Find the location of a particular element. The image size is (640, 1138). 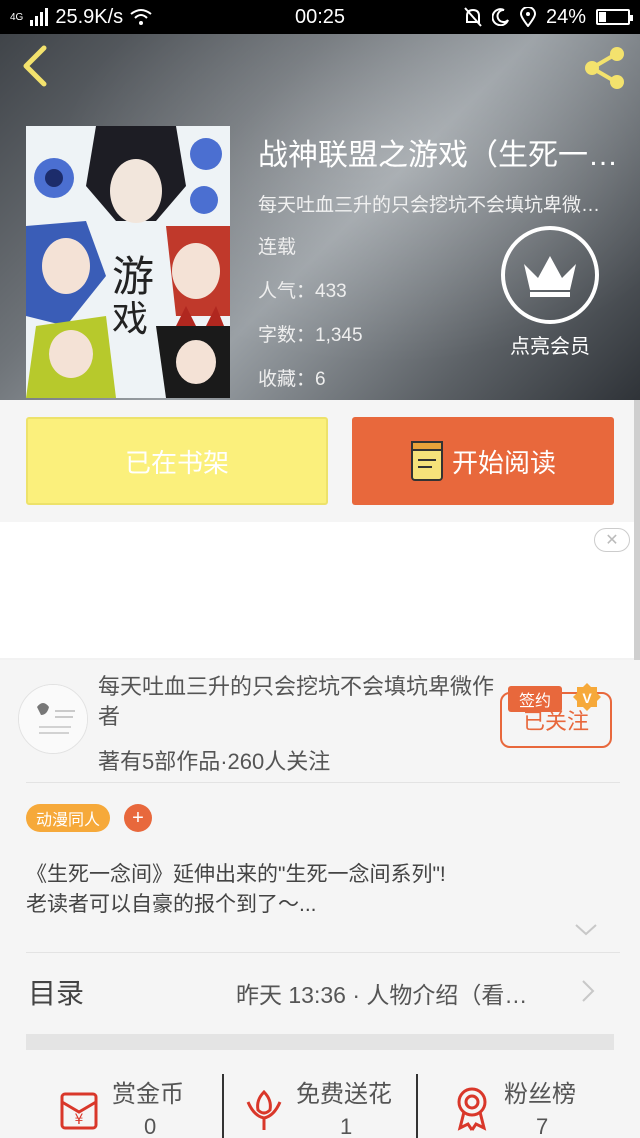

reward-coins-label: 赏金币 is located at coordinates (148, 1094).